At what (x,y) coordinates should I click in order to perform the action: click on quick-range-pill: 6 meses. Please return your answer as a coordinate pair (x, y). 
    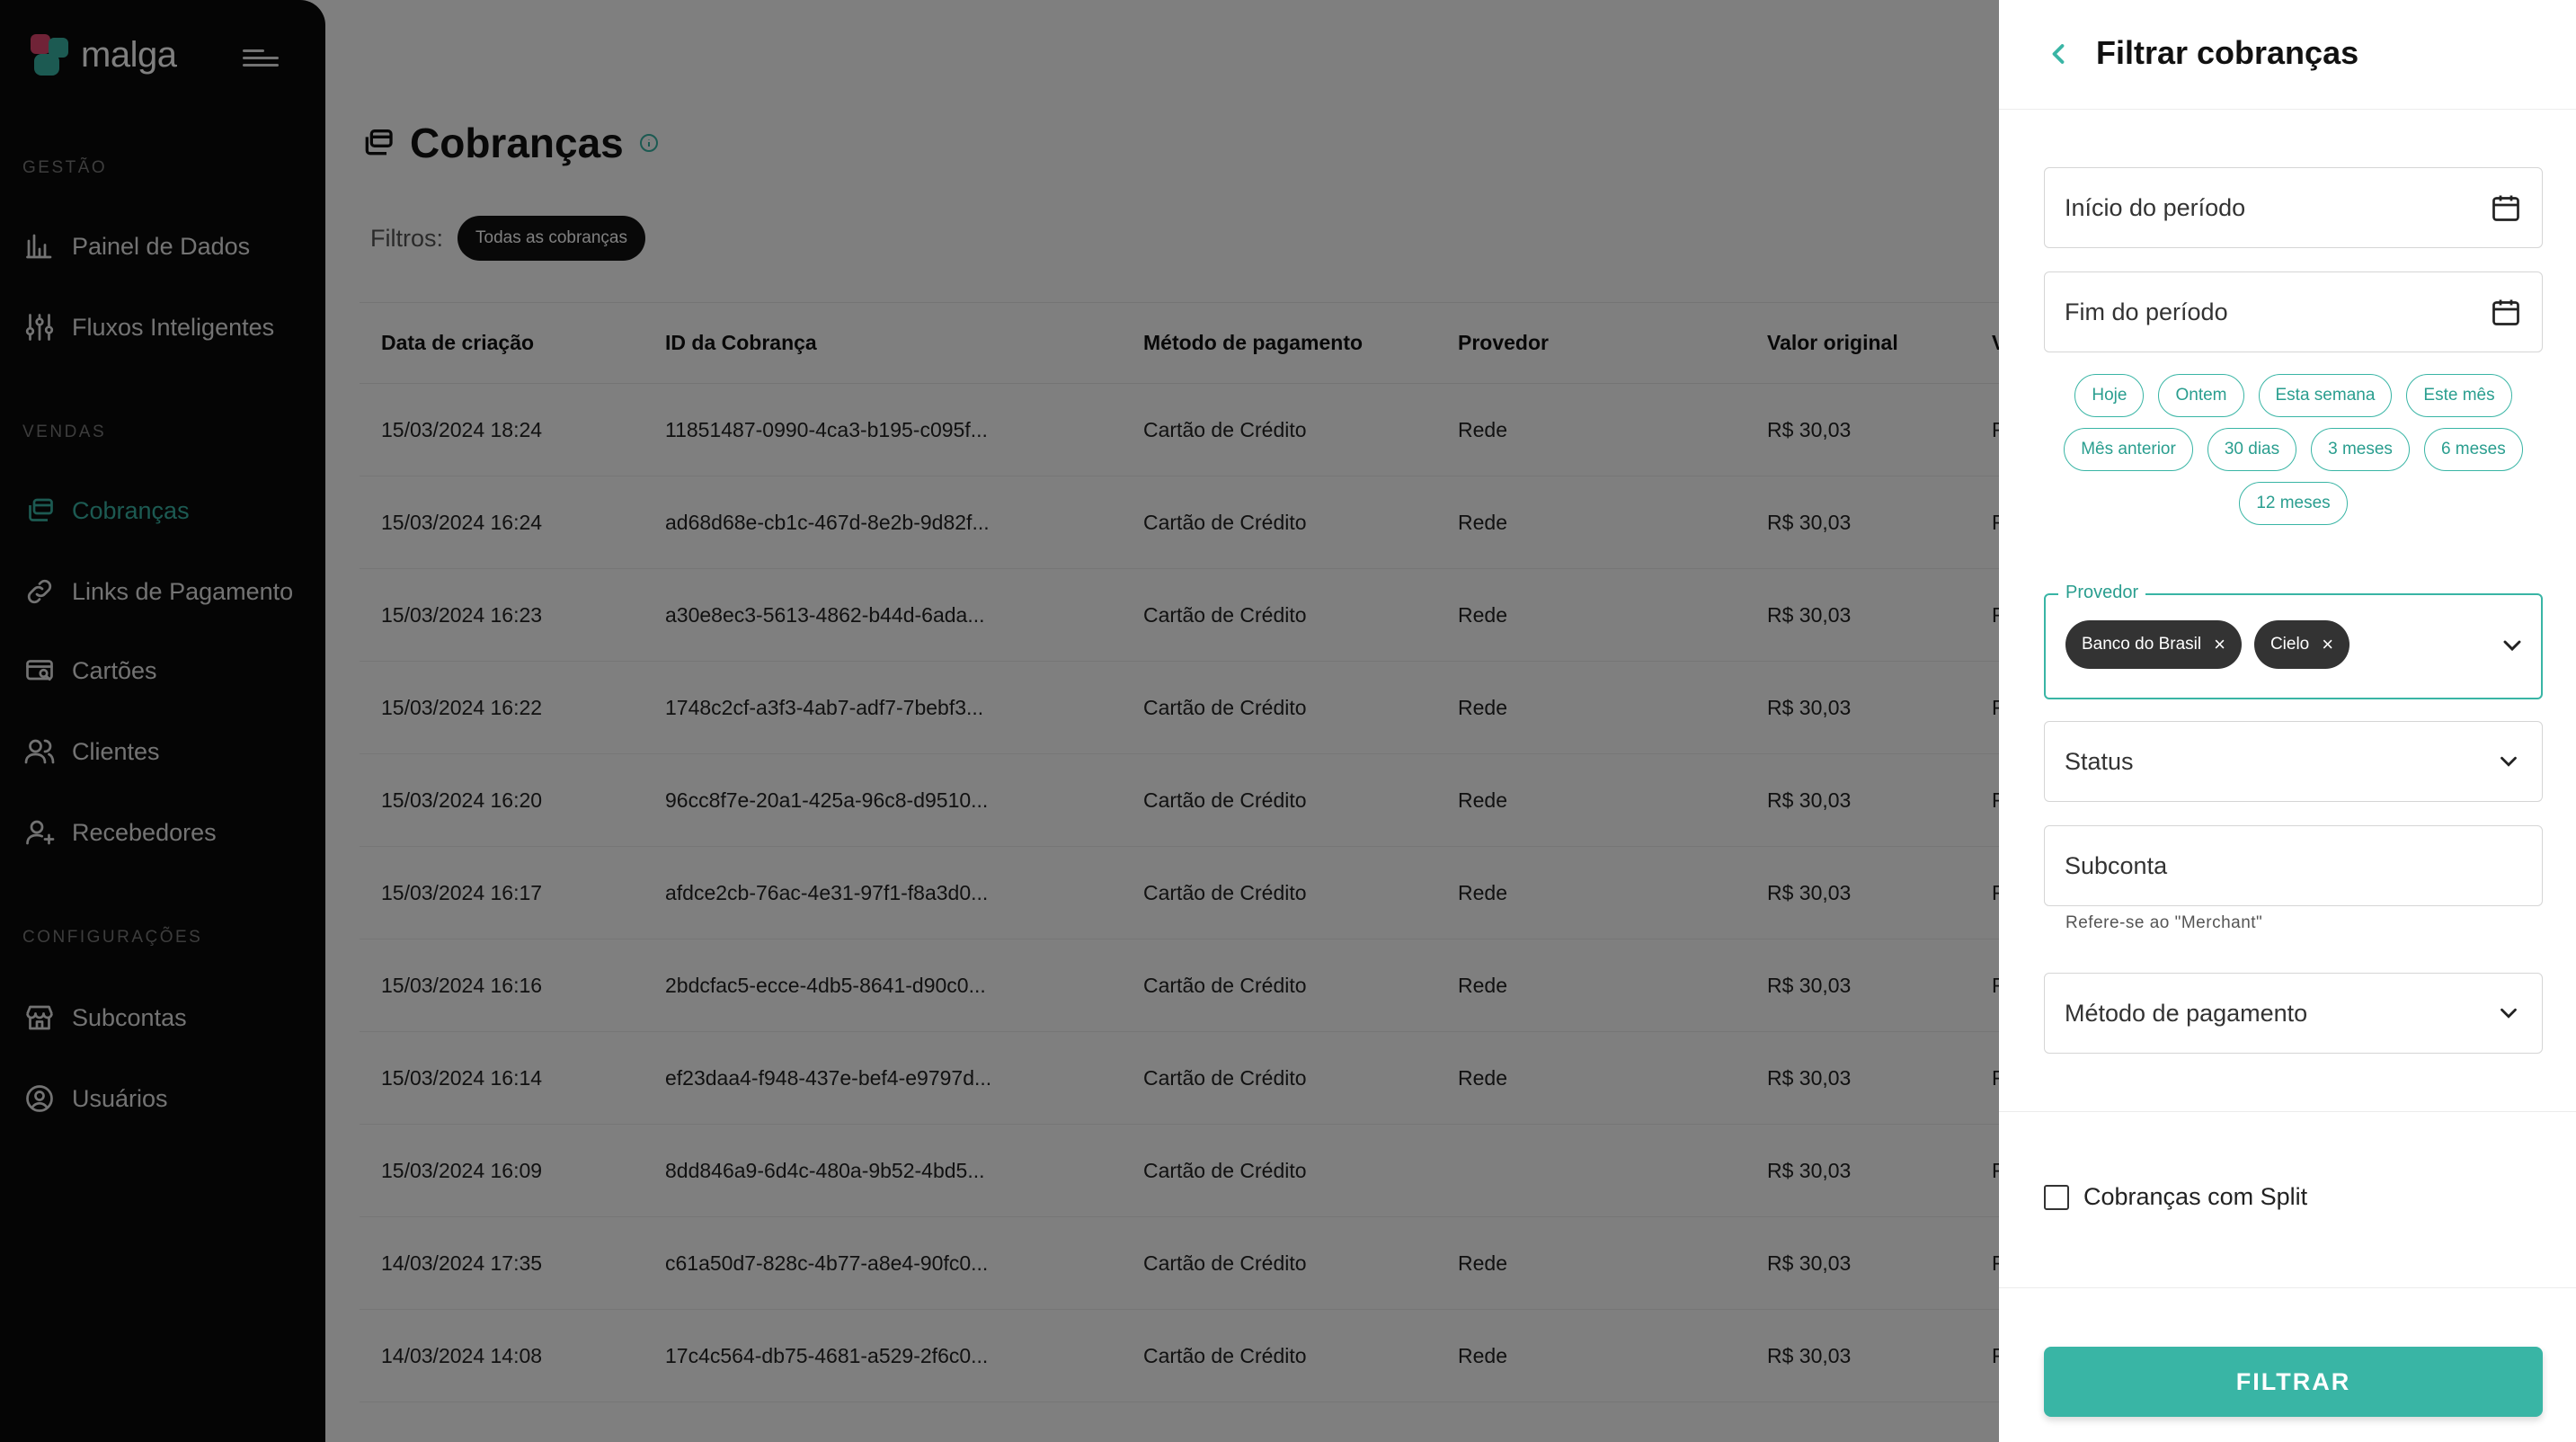
    Looking at the image, I should click on (2473, 449).